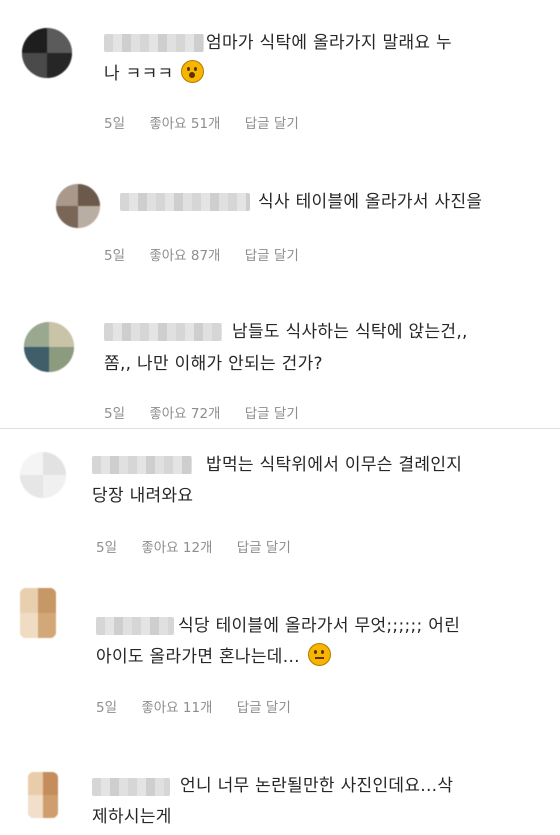 This screenshot has width=560, height=835. I want to click on comment-text: 나 ㅋㅋㅋ, so click(154, 74).